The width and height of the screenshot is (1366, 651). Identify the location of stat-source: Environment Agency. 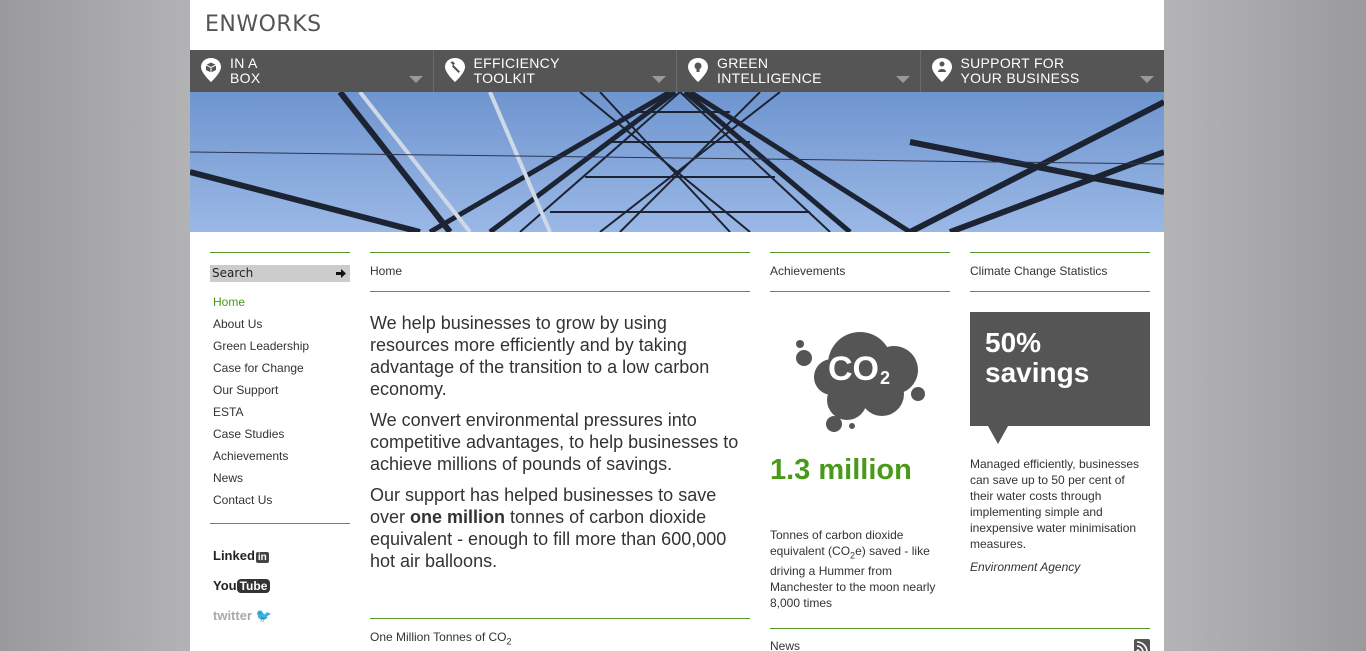
(1025, 567).